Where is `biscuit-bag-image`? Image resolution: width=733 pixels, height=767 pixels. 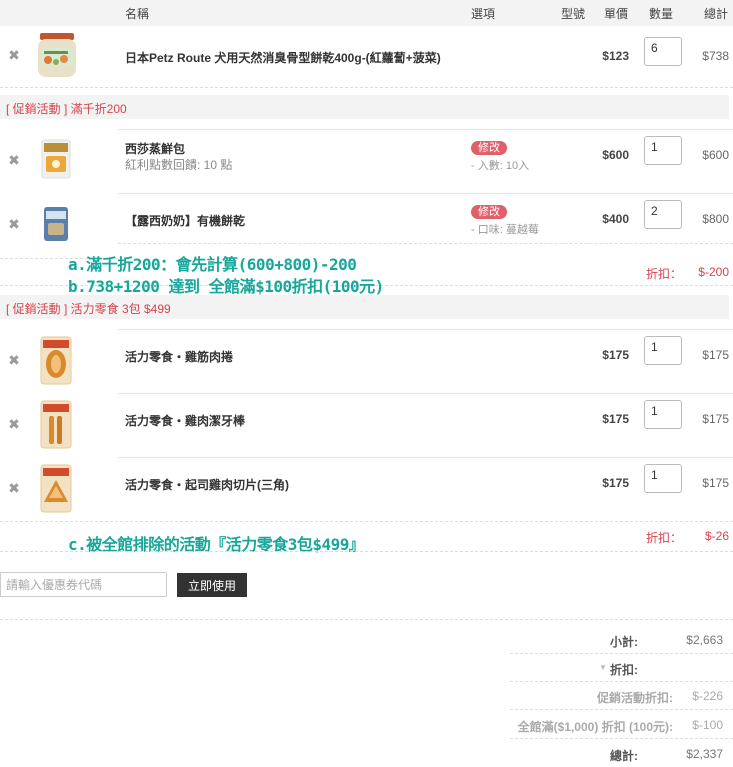
biscuit-bag-image is located at coordinates (56, 224).